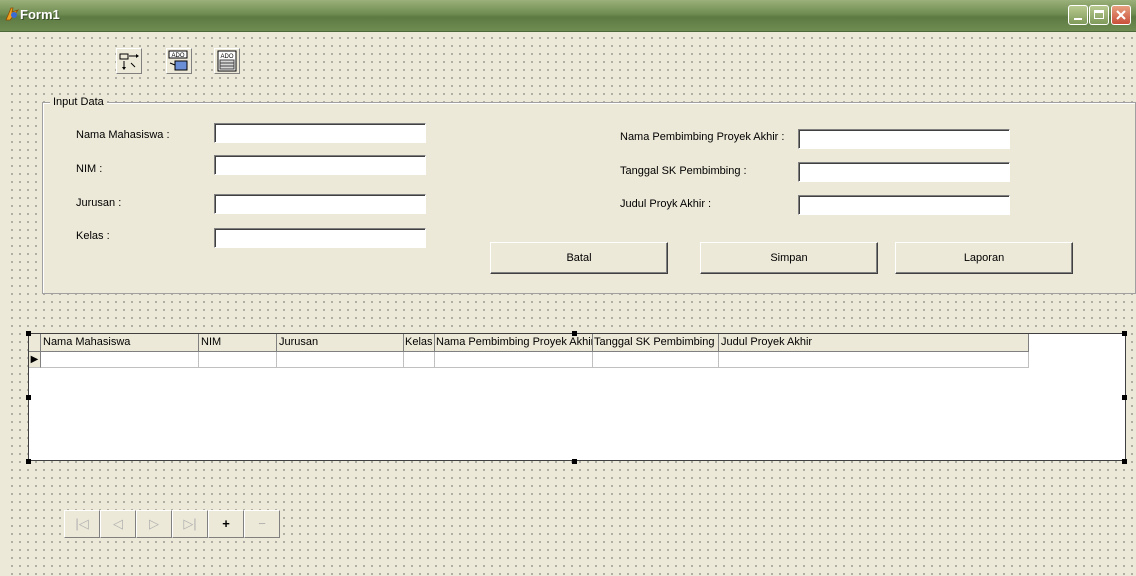 This screenshot has width=1136, height=576. I want to click on simpan-button: Simpan, so click(789, 258).